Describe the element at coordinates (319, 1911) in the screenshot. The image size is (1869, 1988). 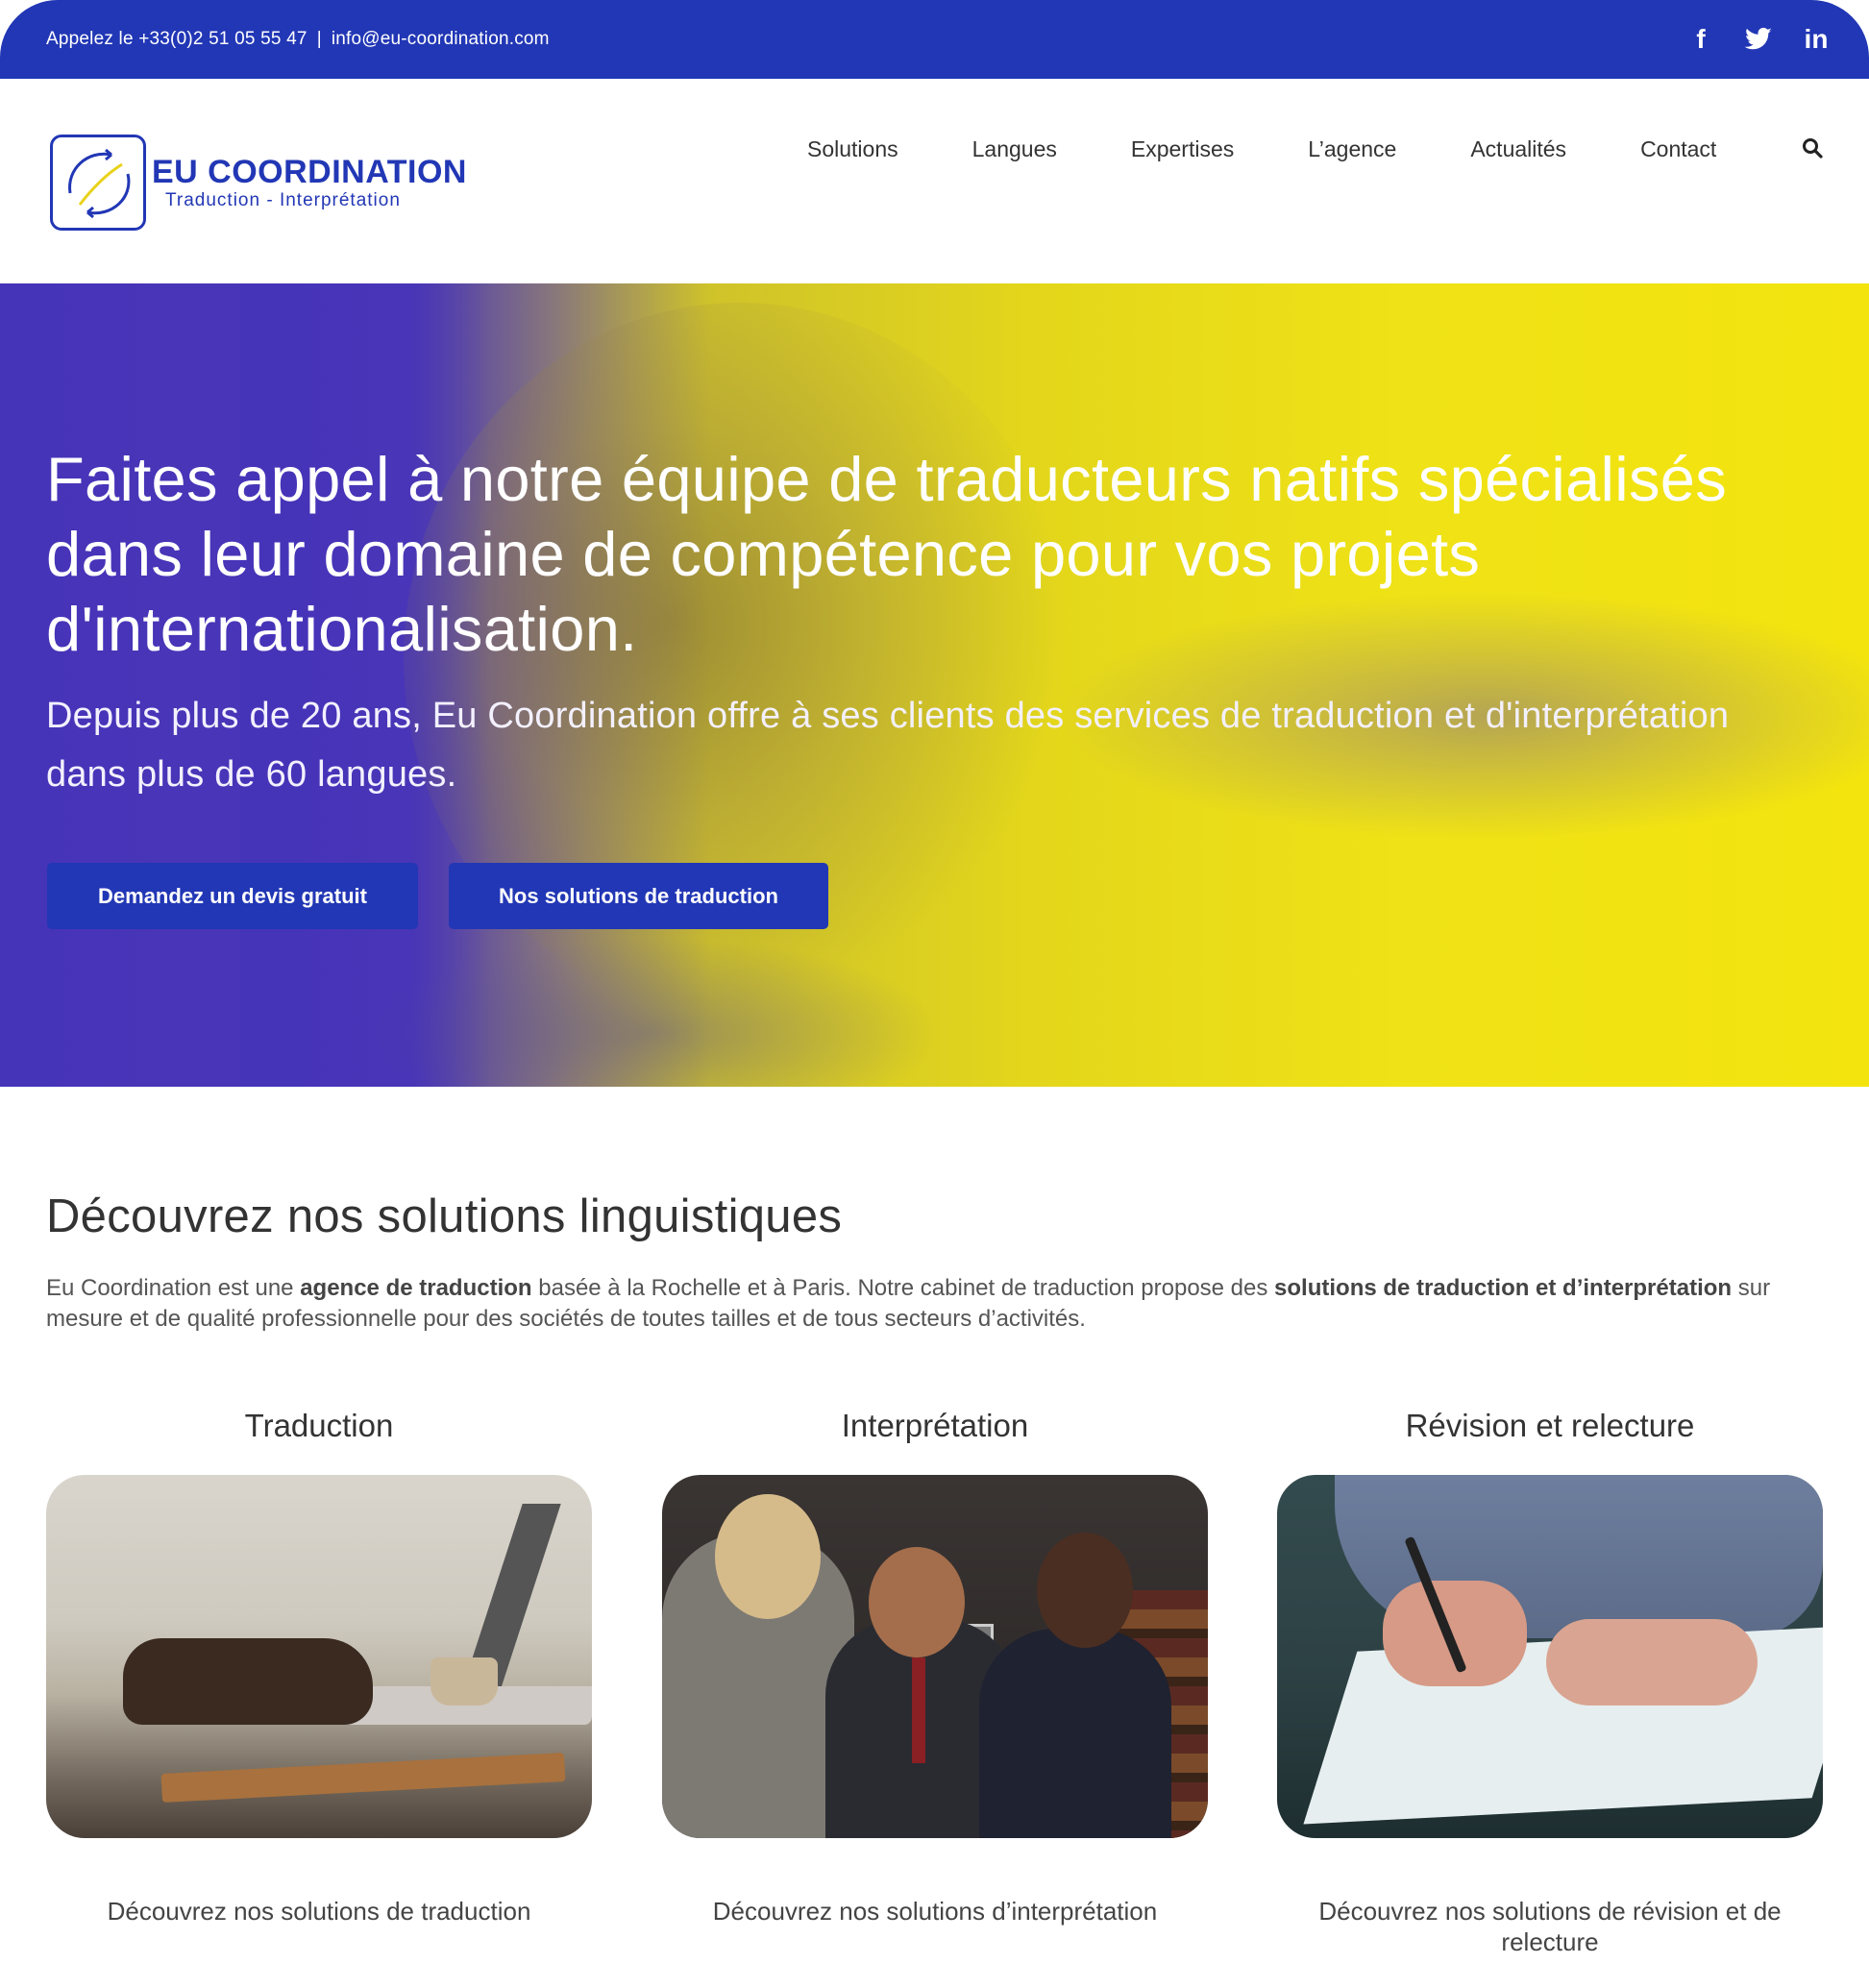
I see `card-link: Découvrez nos solutions de traduction` at that location.